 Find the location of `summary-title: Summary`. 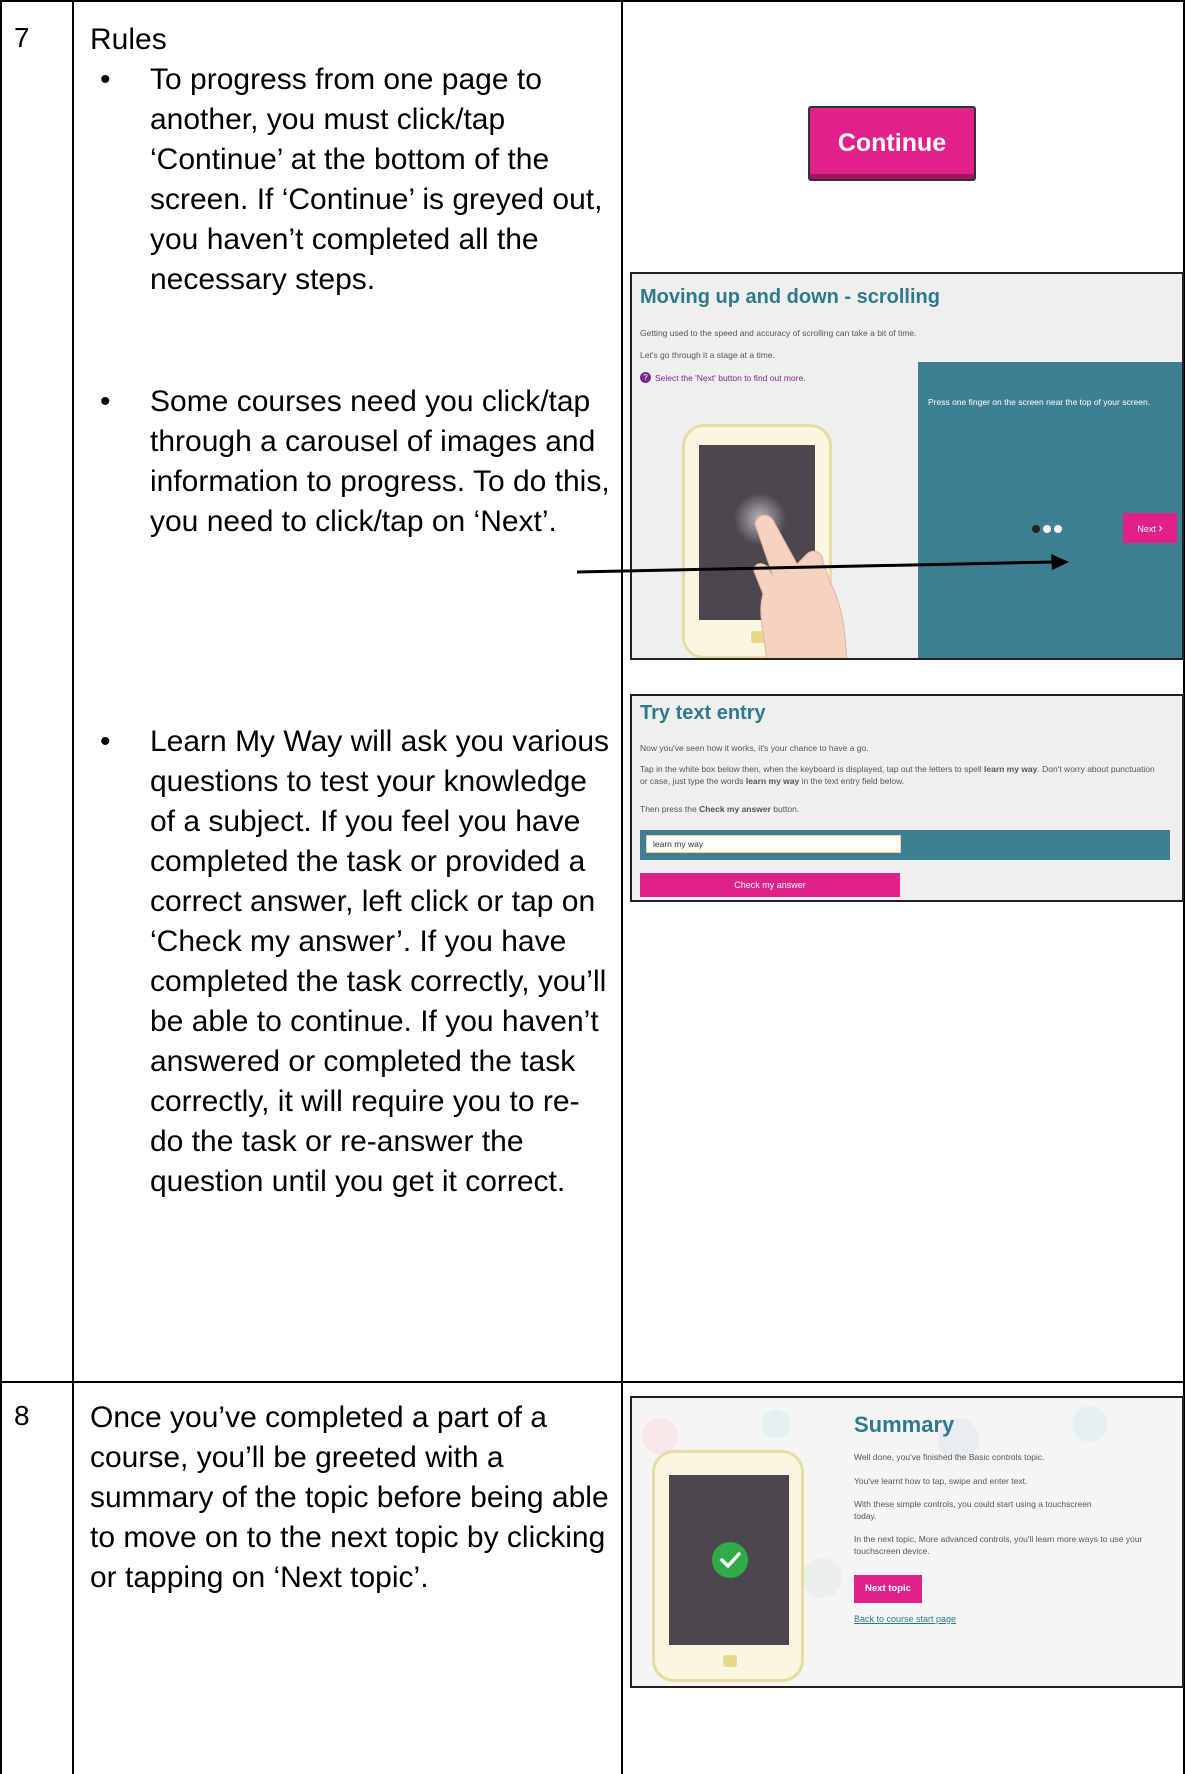

summary-title: Summary is located at coordinates (904, 1424).